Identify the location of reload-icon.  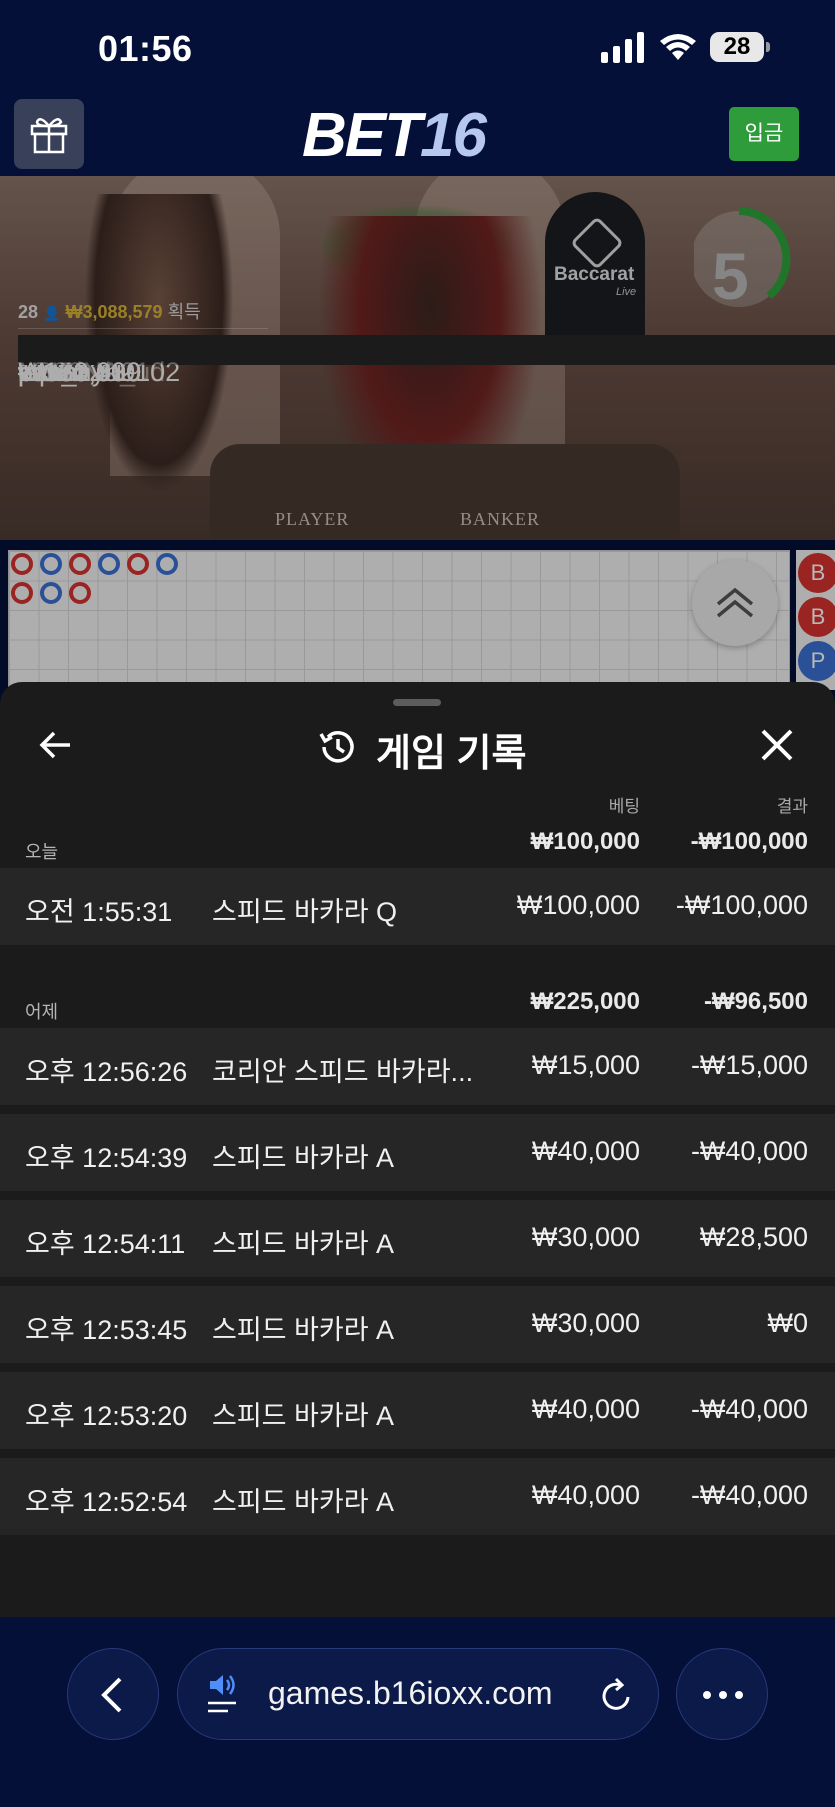
(617, 1695).